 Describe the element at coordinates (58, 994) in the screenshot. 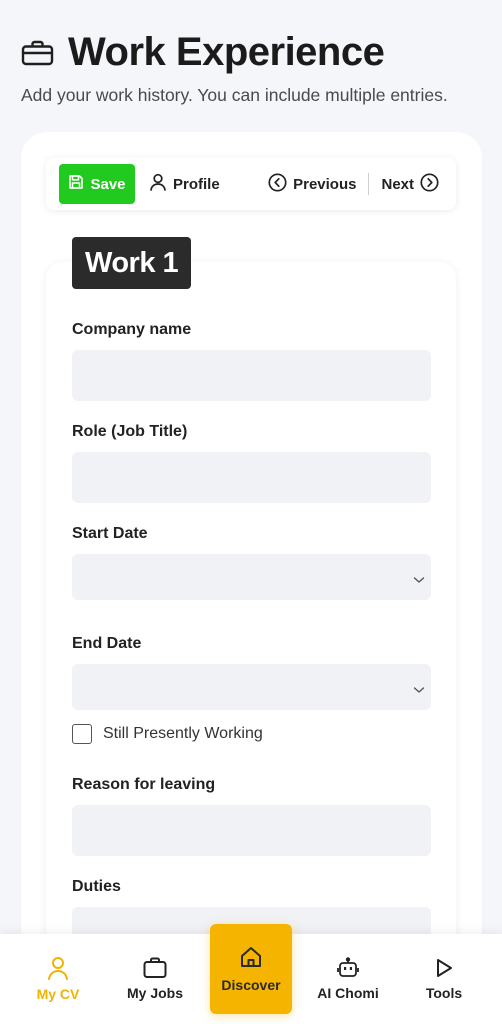

I see `nav-my-cv-label: My CV` at that location.